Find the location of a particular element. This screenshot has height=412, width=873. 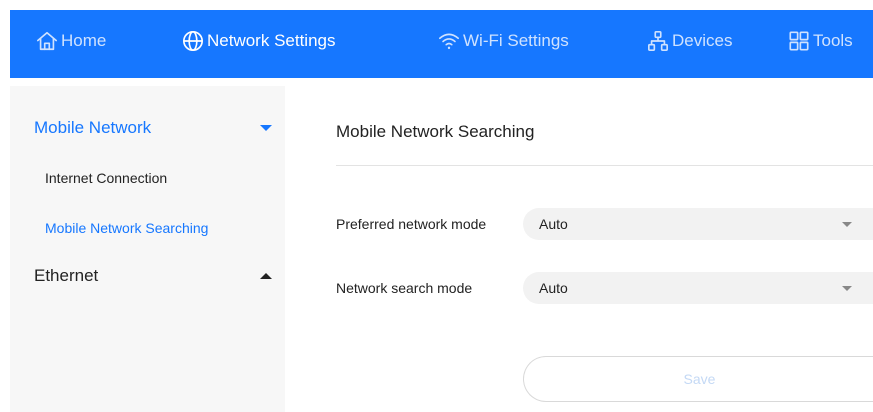

device-network-icon is located at coordinates (658, 41).